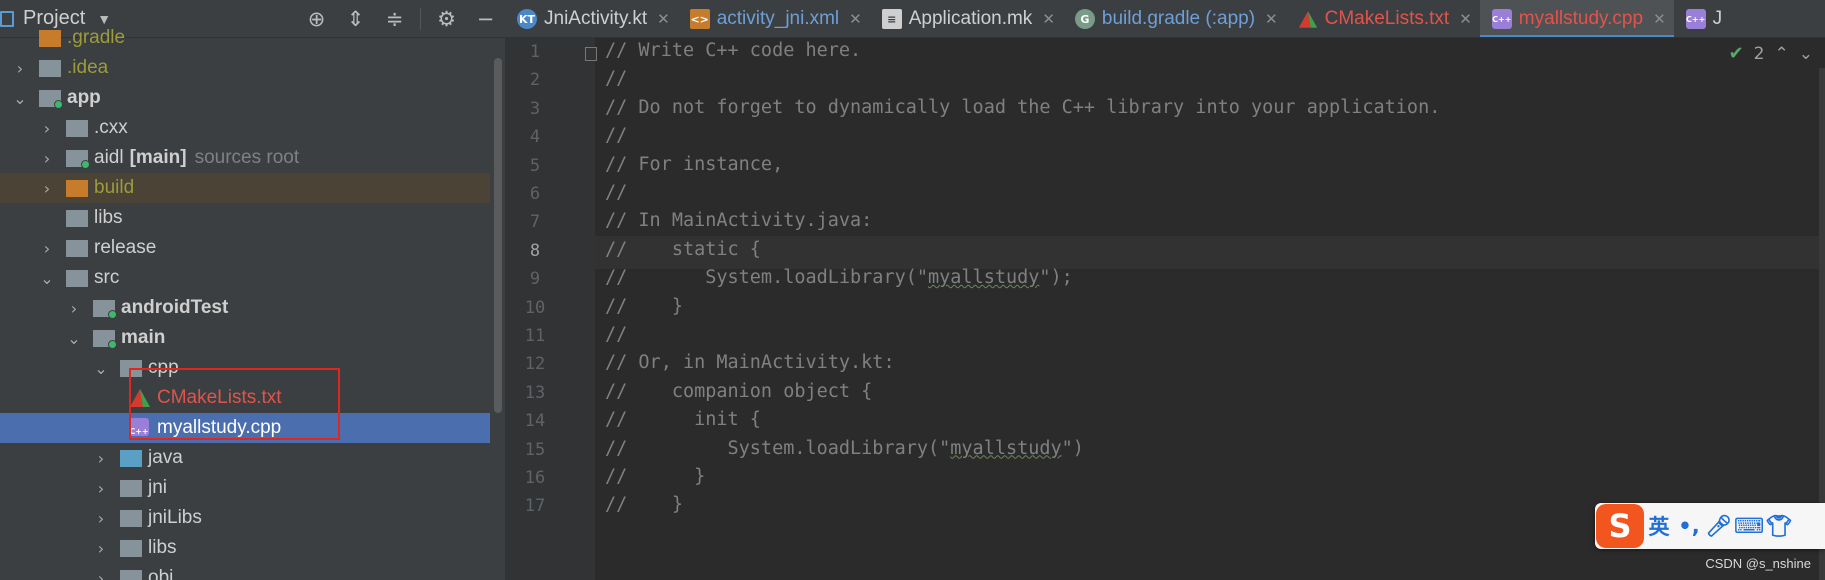 The height and width of the screenshot is (580, 1825). What do you see at coordinates (58, 104) in the screenshot?
I see `module-badge-icon` at bounding box center [58, 104].